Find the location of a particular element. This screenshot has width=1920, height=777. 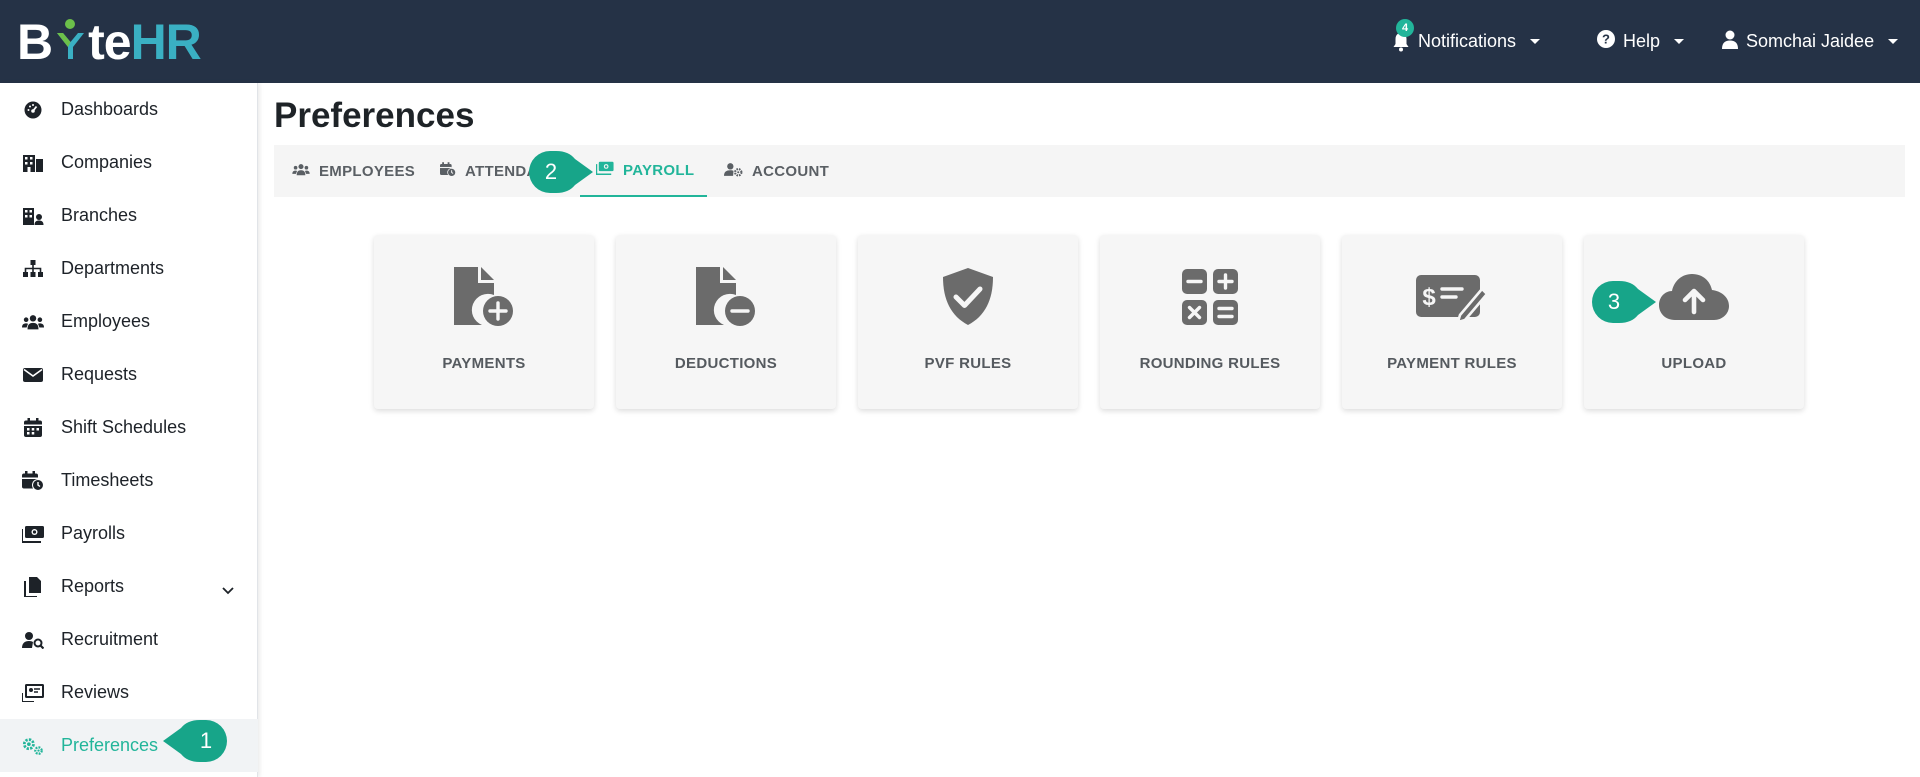

question-circle-icon: ? is located at coordinates (1606, 41).